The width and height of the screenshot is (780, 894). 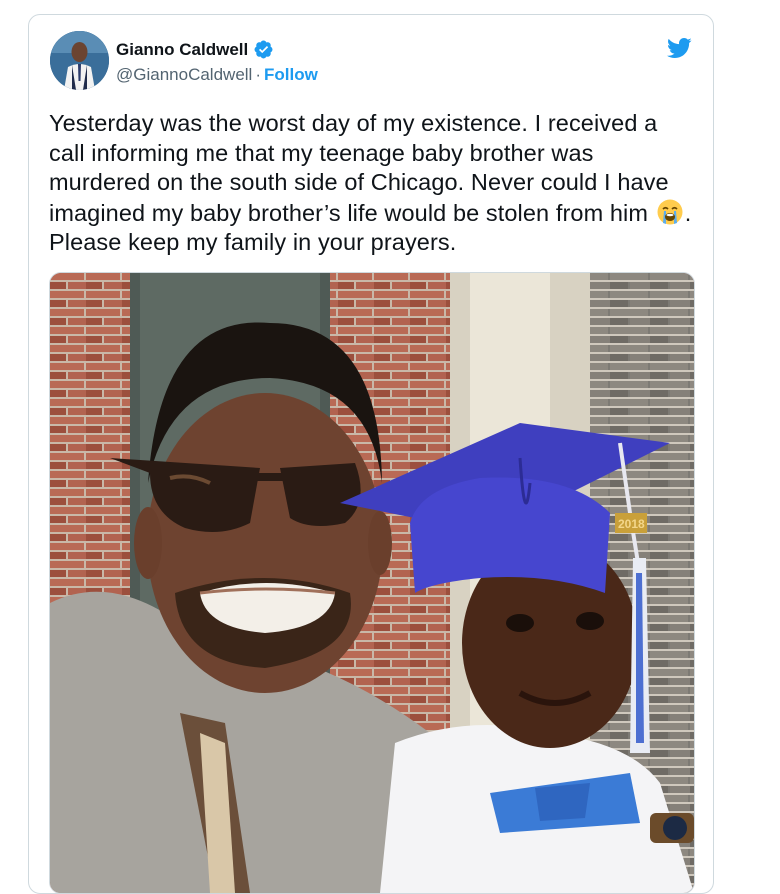 I want to click on follow-button: Follow, so click(x=291, y=75).